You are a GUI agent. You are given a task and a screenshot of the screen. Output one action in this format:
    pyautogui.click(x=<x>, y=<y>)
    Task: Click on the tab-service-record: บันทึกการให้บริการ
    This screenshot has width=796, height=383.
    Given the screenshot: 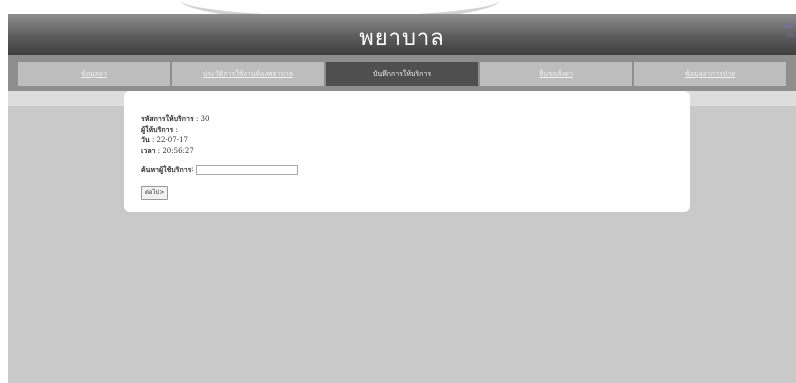 What is the action you would take?
    pyautogui.click(x=402, y=74)
    